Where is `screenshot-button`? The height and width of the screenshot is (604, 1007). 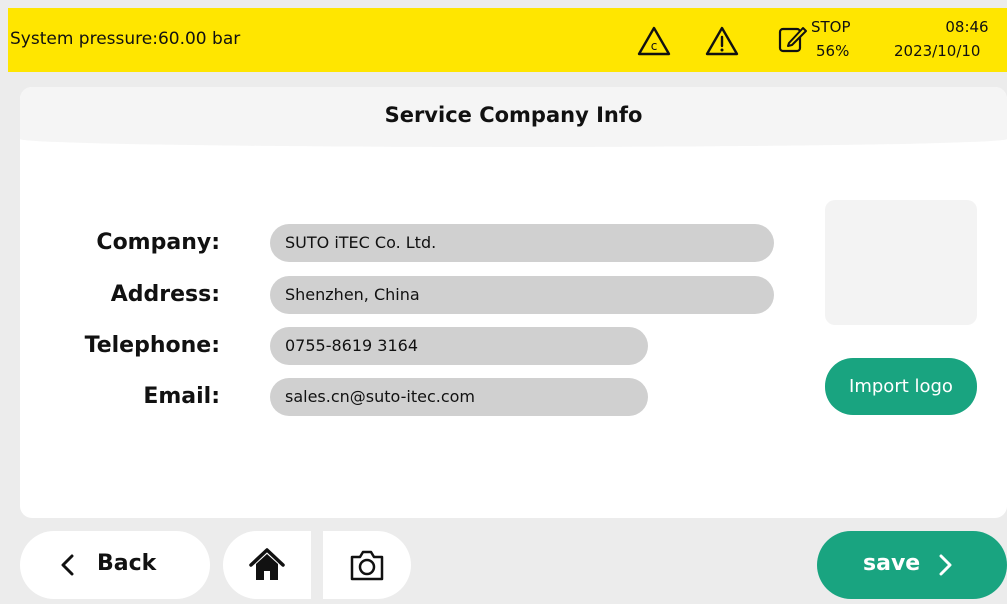 screenshot-button is located at coordinates (367, 565).